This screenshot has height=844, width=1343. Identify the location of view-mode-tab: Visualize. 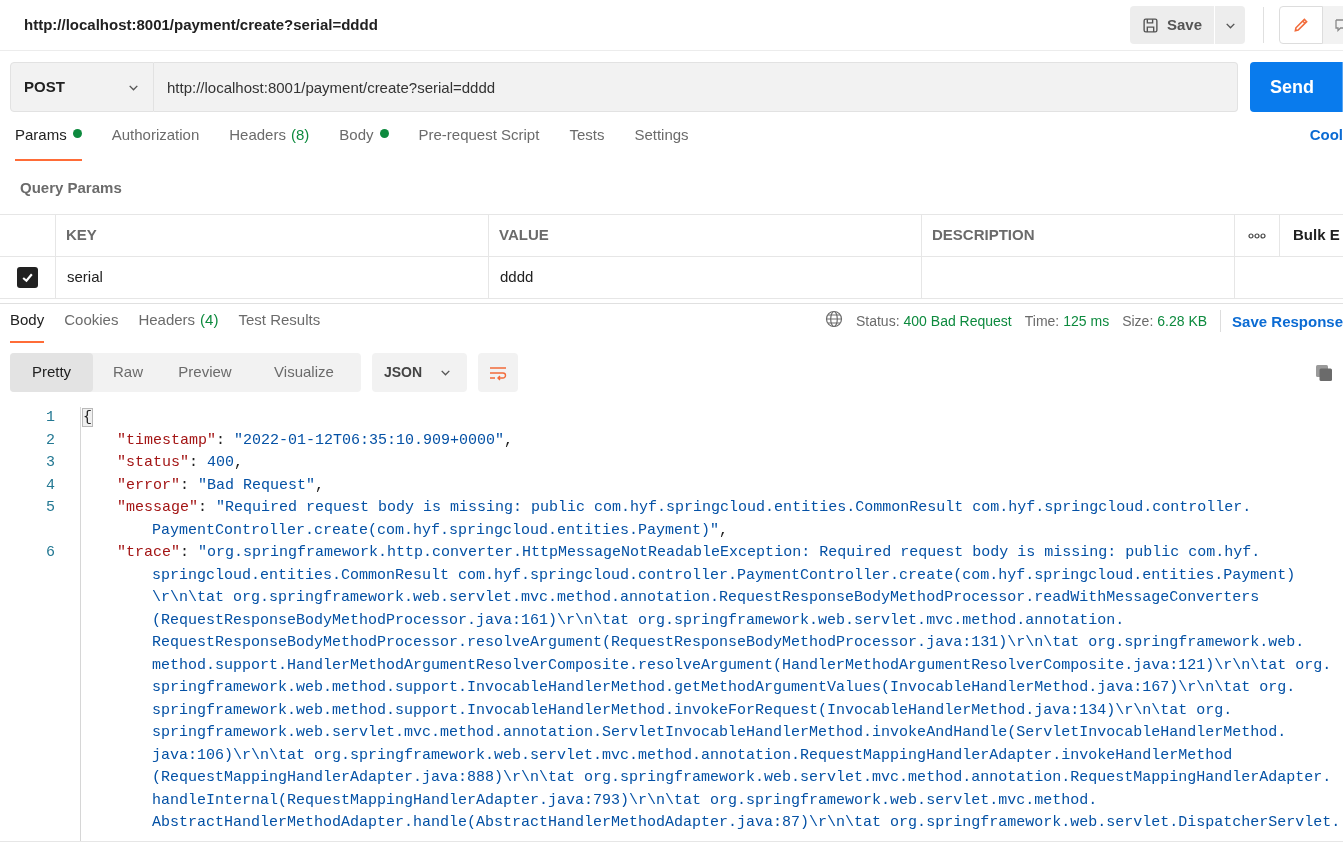
(304, 372).